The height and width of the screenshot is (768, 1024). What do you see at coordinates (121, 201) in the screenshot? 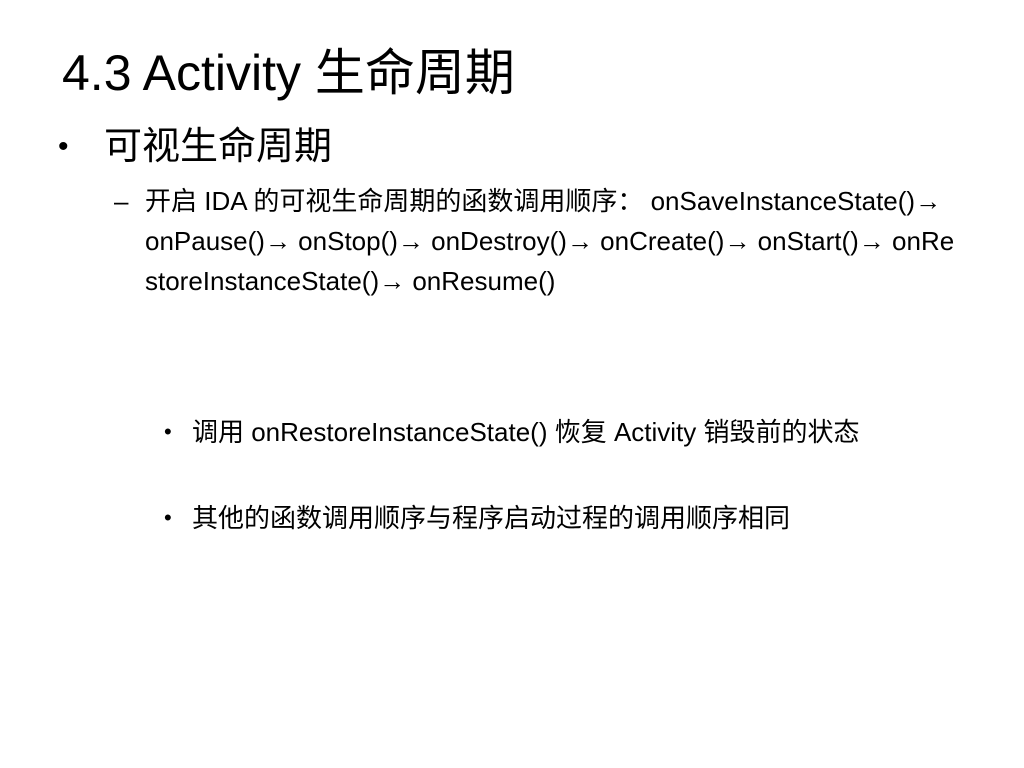
I see `dash-marker: –` at bounding box center [121, 201].